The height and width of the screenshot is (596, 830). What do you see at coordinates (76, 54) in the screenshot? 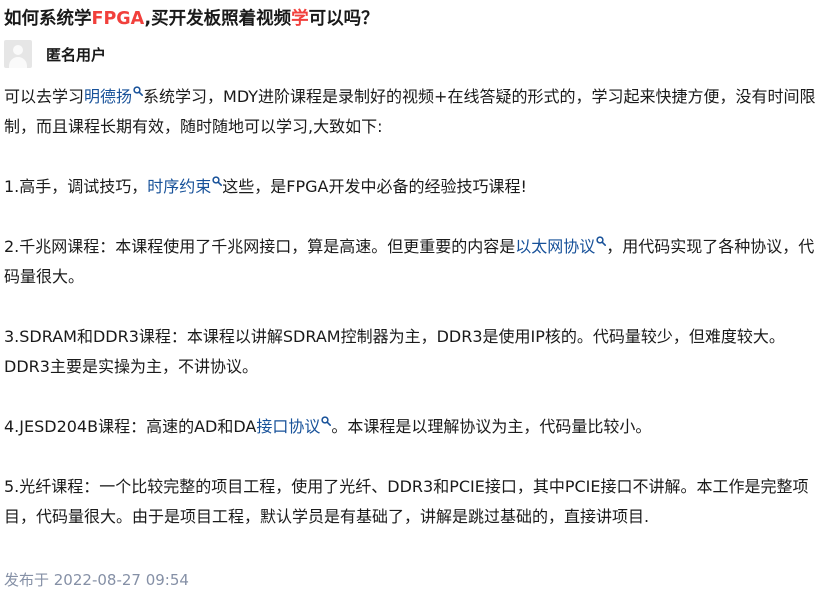
I see `author-name: 匿名用户` at bounding box center [76, 54].